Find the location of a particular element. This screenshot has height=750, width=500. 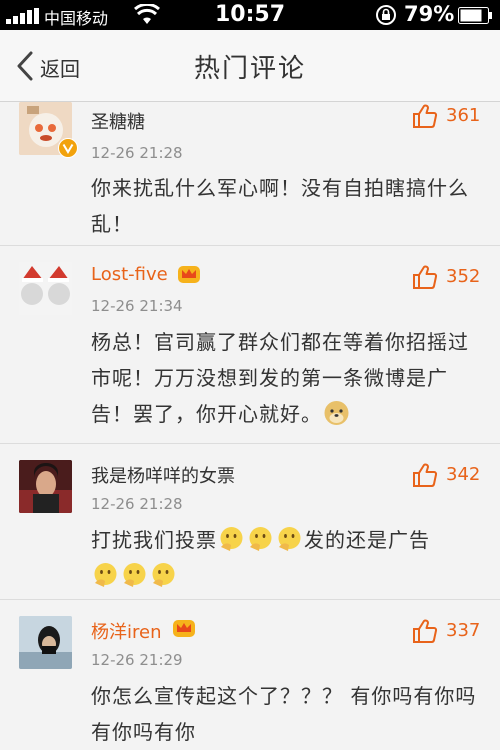

like-button: 337 is located at coordinates (452, 631).